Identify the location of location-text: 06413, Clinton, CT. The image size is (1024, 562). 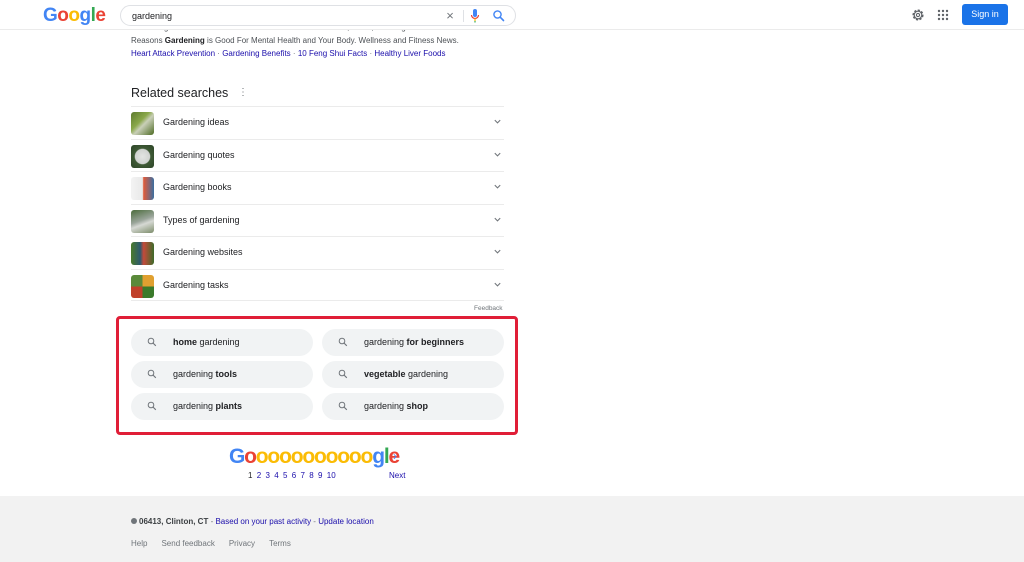
(174, 521).